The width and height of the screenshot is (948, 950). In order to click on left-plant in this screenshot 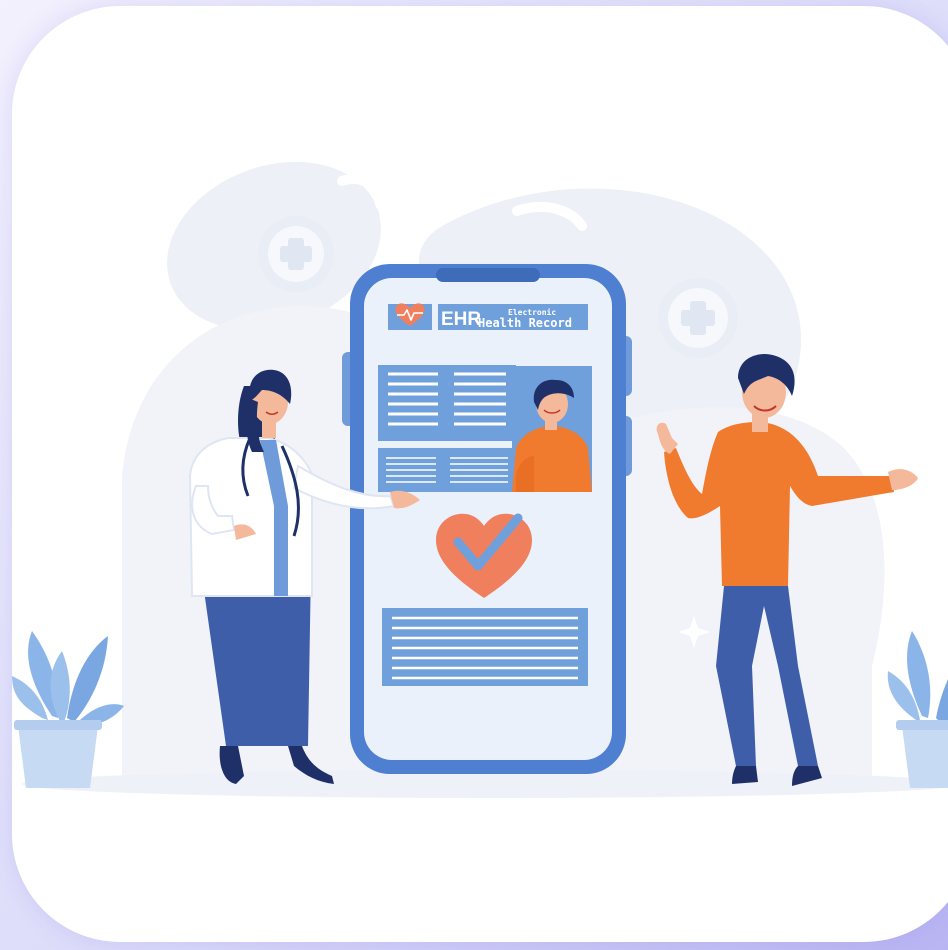, I will do `click(68, 709)`.